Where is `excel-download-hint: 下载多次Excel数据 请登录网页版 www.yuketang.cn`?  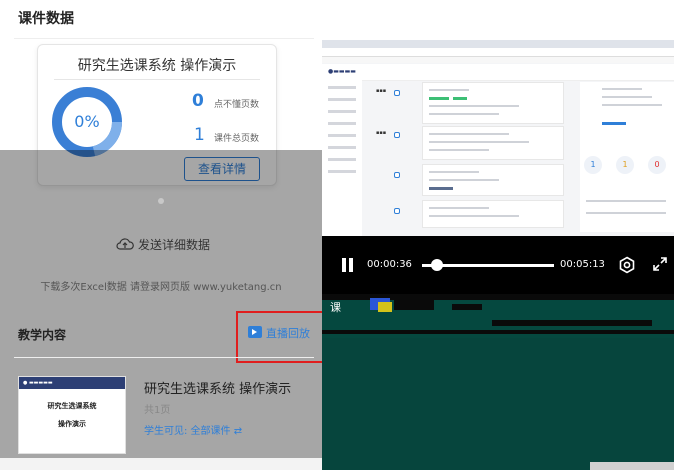
excel-download-hint: 下载多次Excel数据 请登录网页版 www.yuketang.cn is located at coordinates (161, 287).